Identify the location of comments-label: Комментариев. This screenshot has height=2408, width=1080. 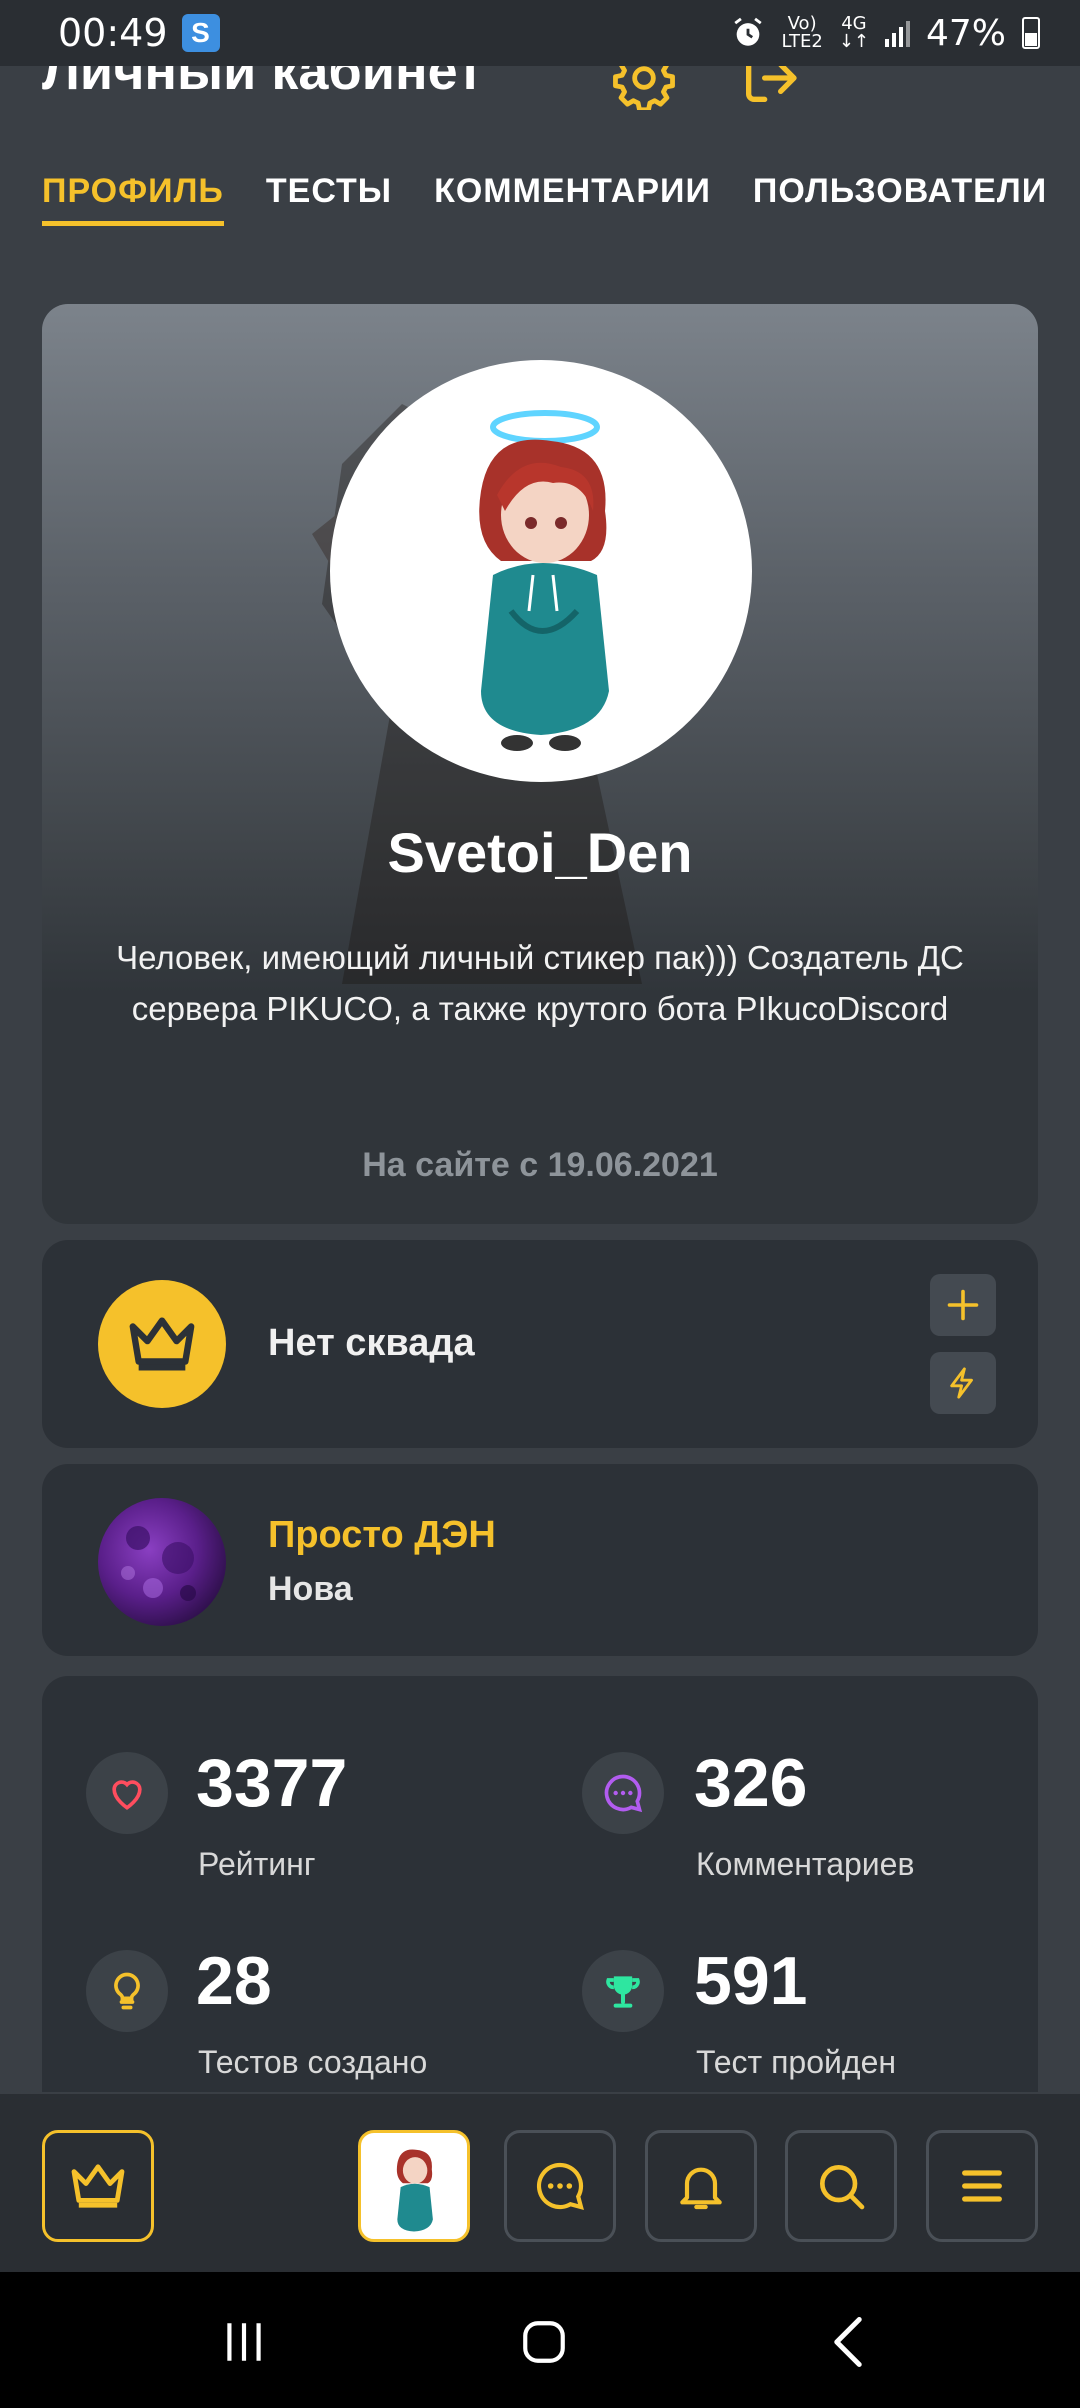
(805, 1864).